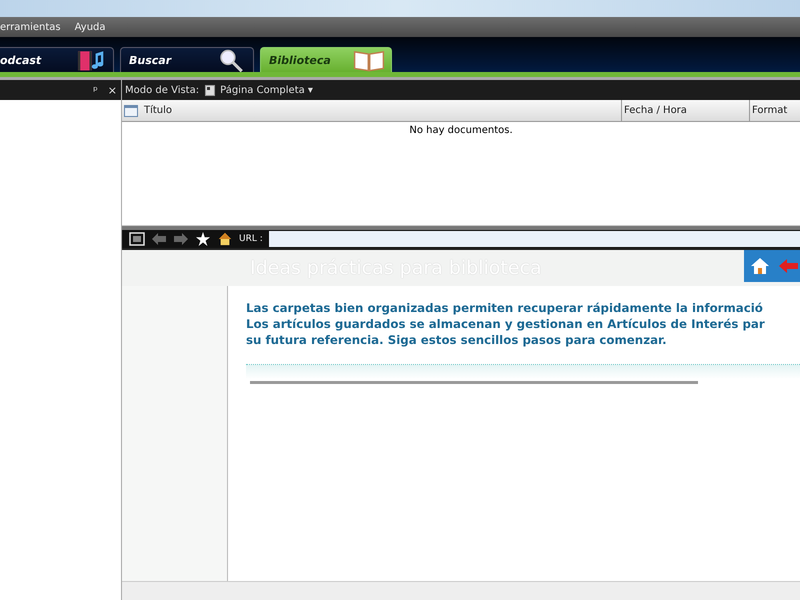  Describe the element at coordinates (225, 239) in the screenshot. I see `home-icon` at that location.